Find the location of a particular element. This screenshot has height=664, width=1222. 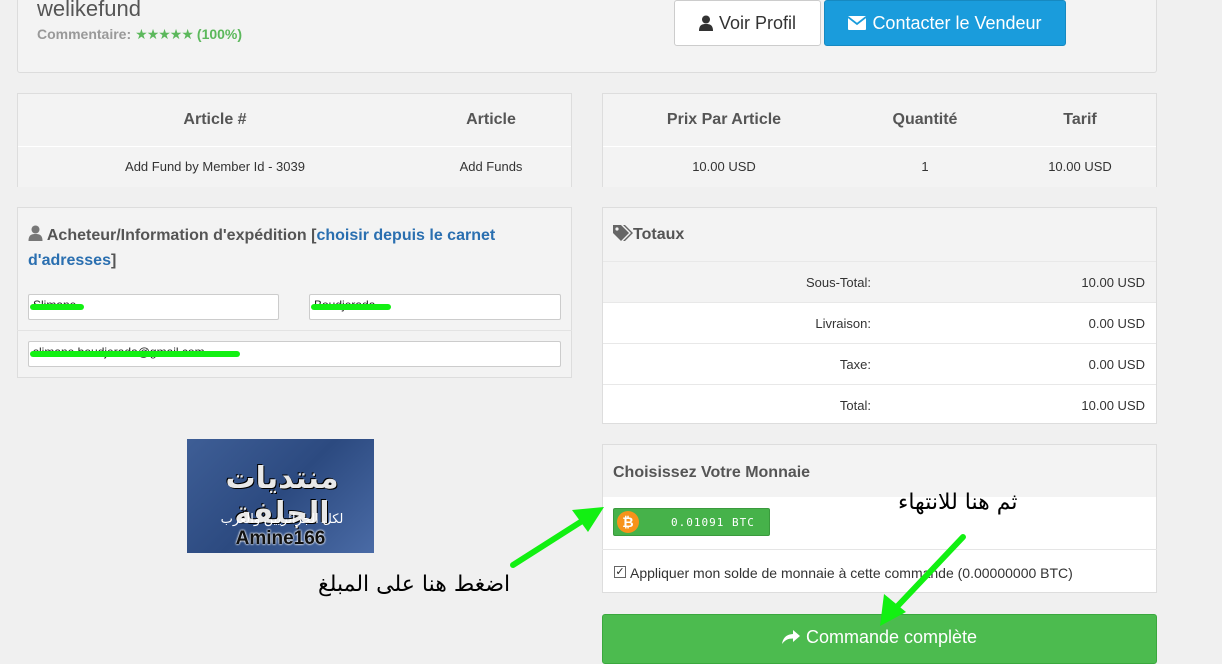

annotation-arrows is located at coordinates (738, 566).